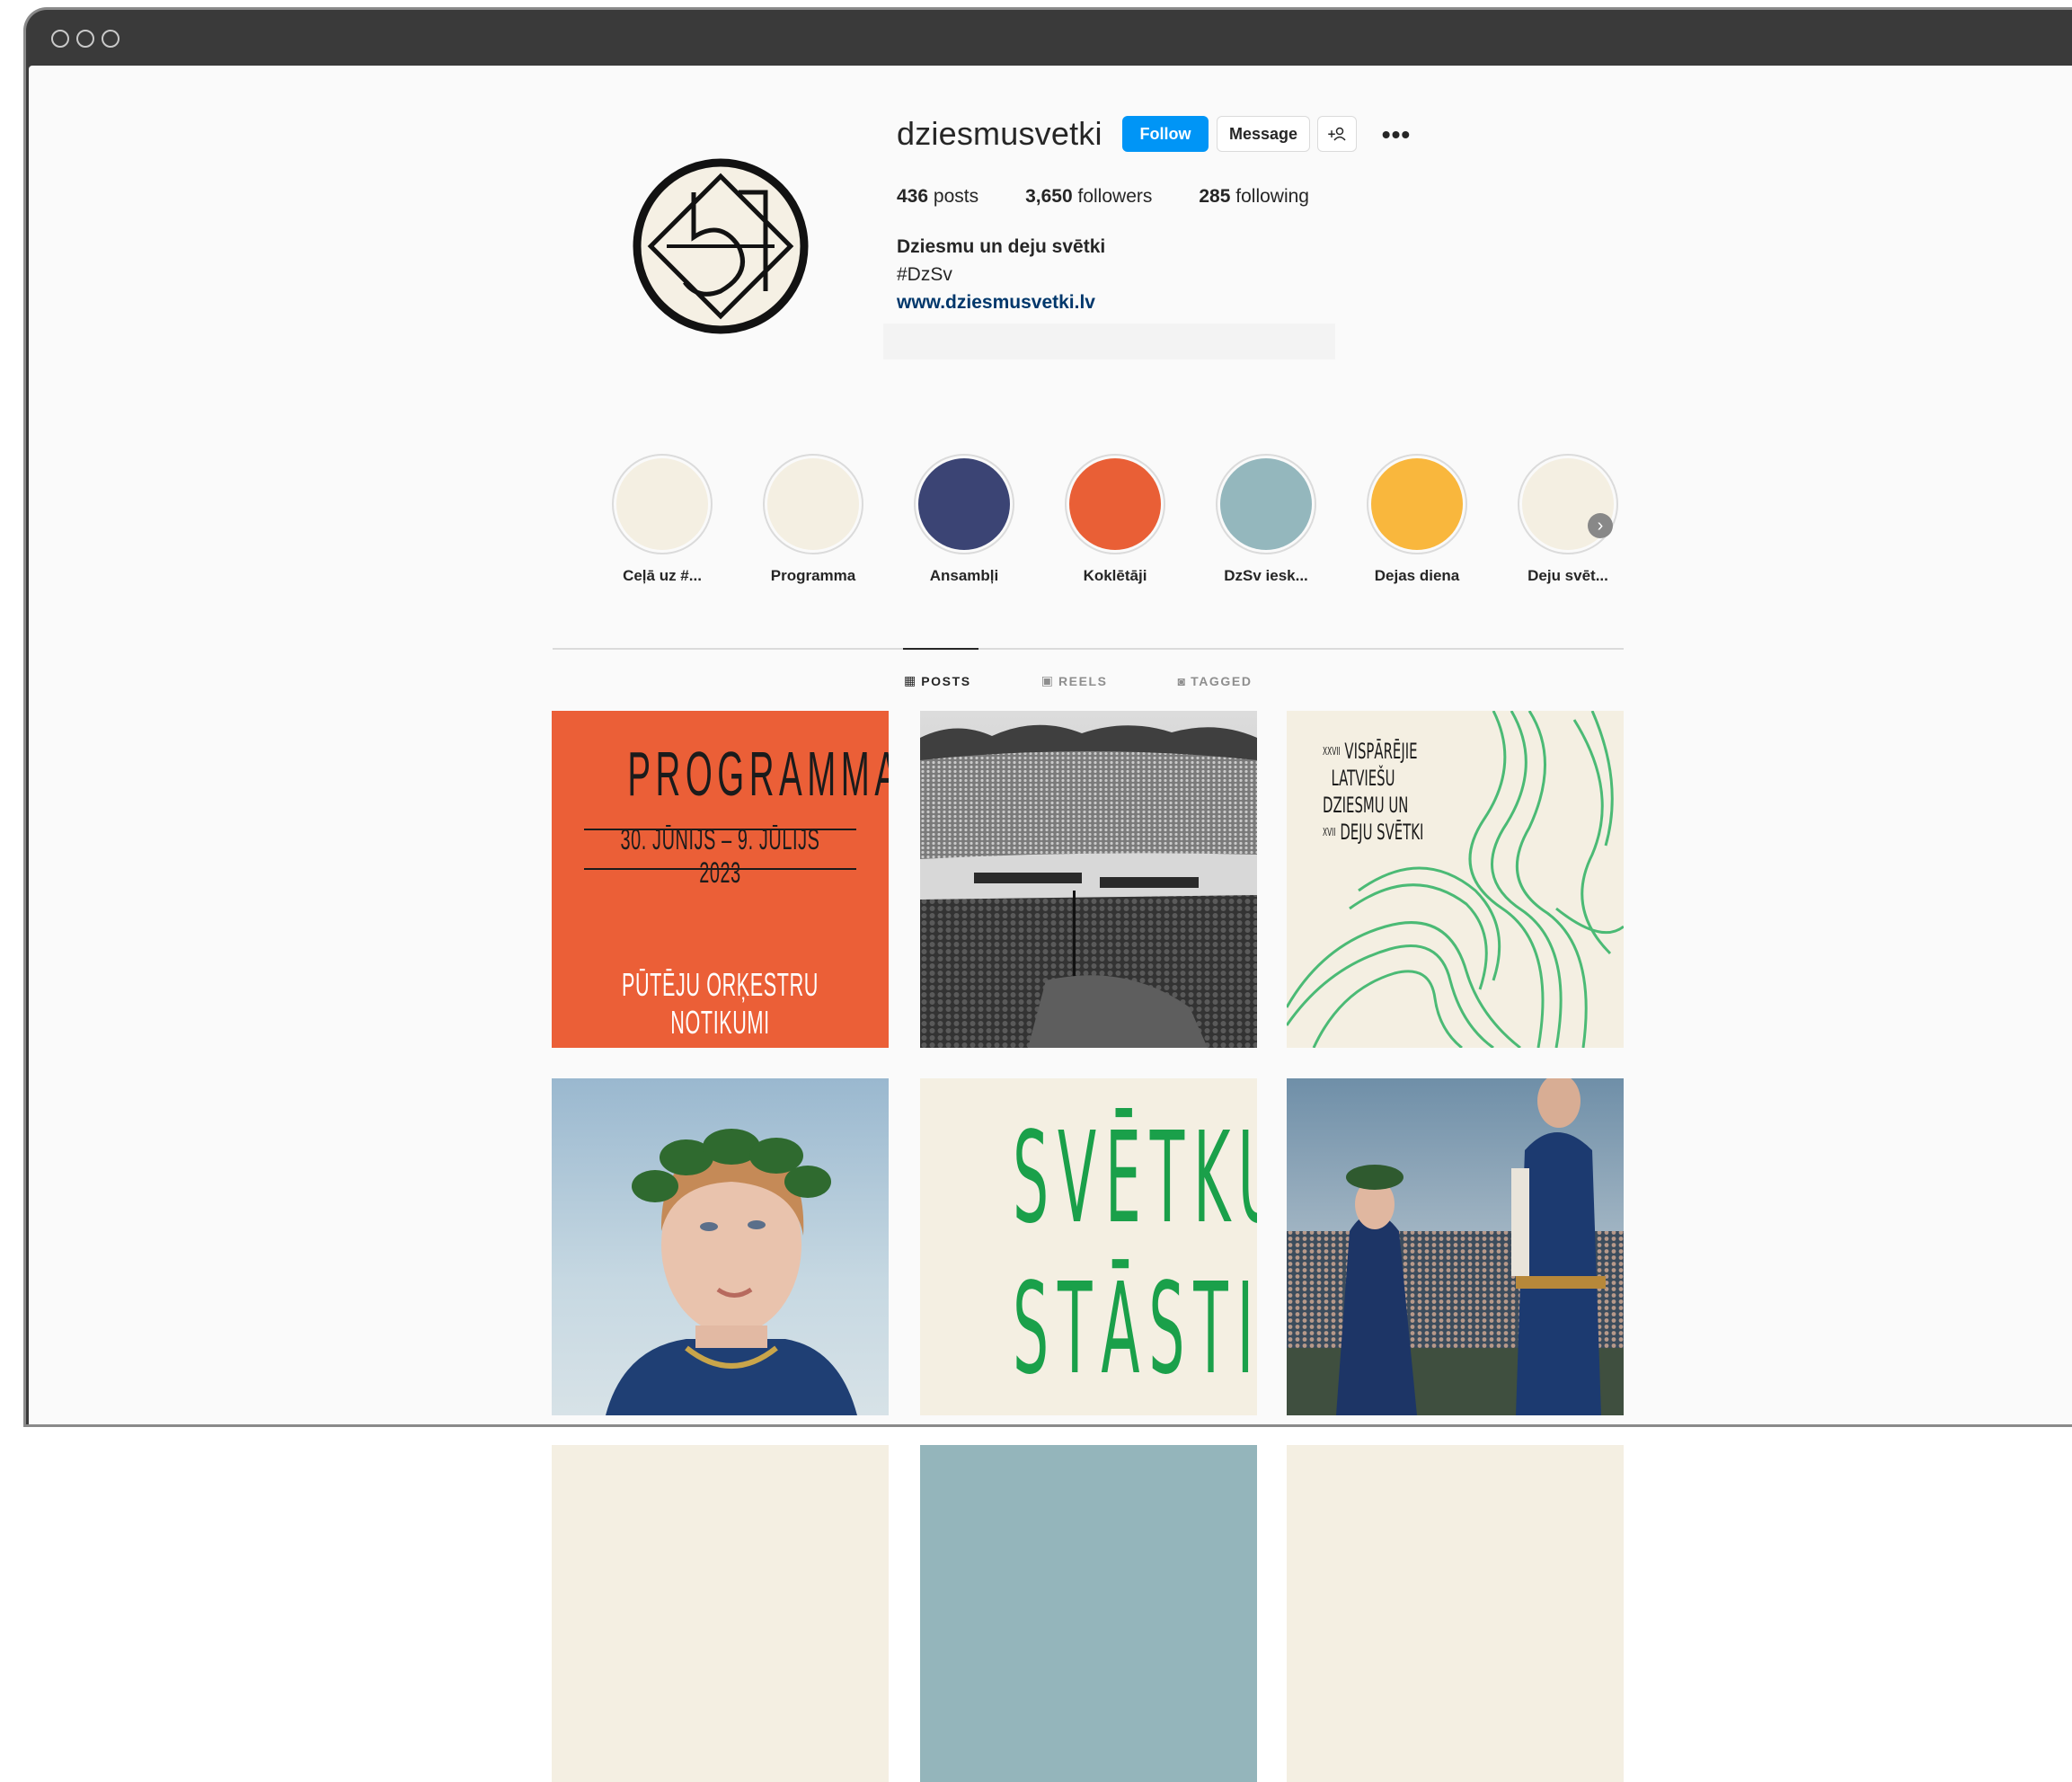  Describe the element at coordinates (913, 196) in the screenshot. I see `posts-count: 436` at that location.